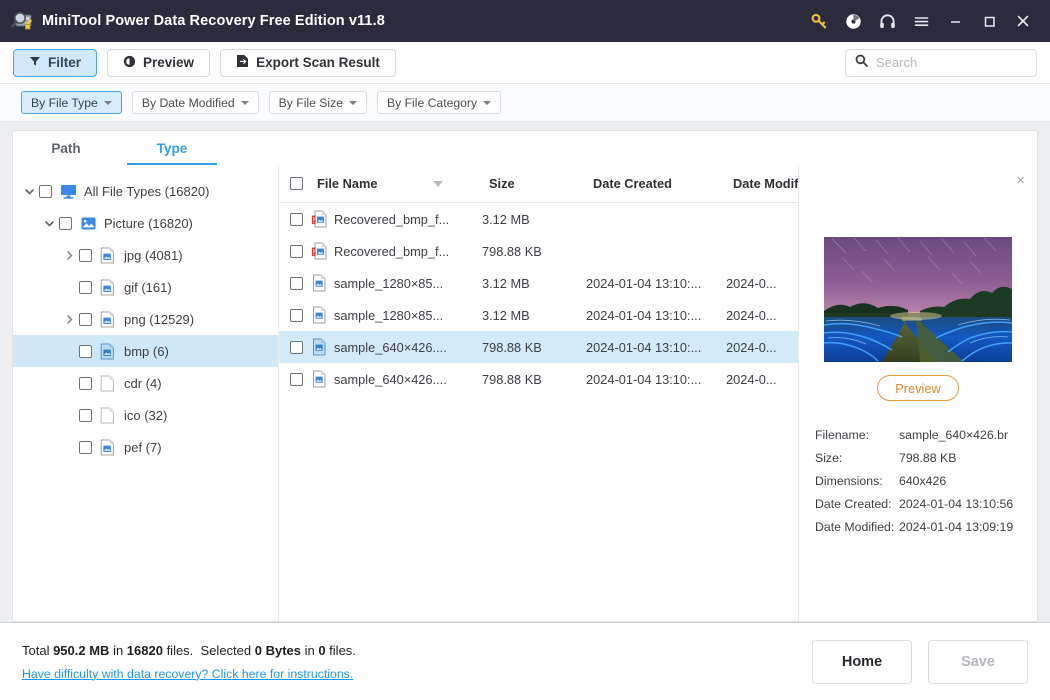  I want to click on metadata-value: 798.88 KB, so click(928, 457).